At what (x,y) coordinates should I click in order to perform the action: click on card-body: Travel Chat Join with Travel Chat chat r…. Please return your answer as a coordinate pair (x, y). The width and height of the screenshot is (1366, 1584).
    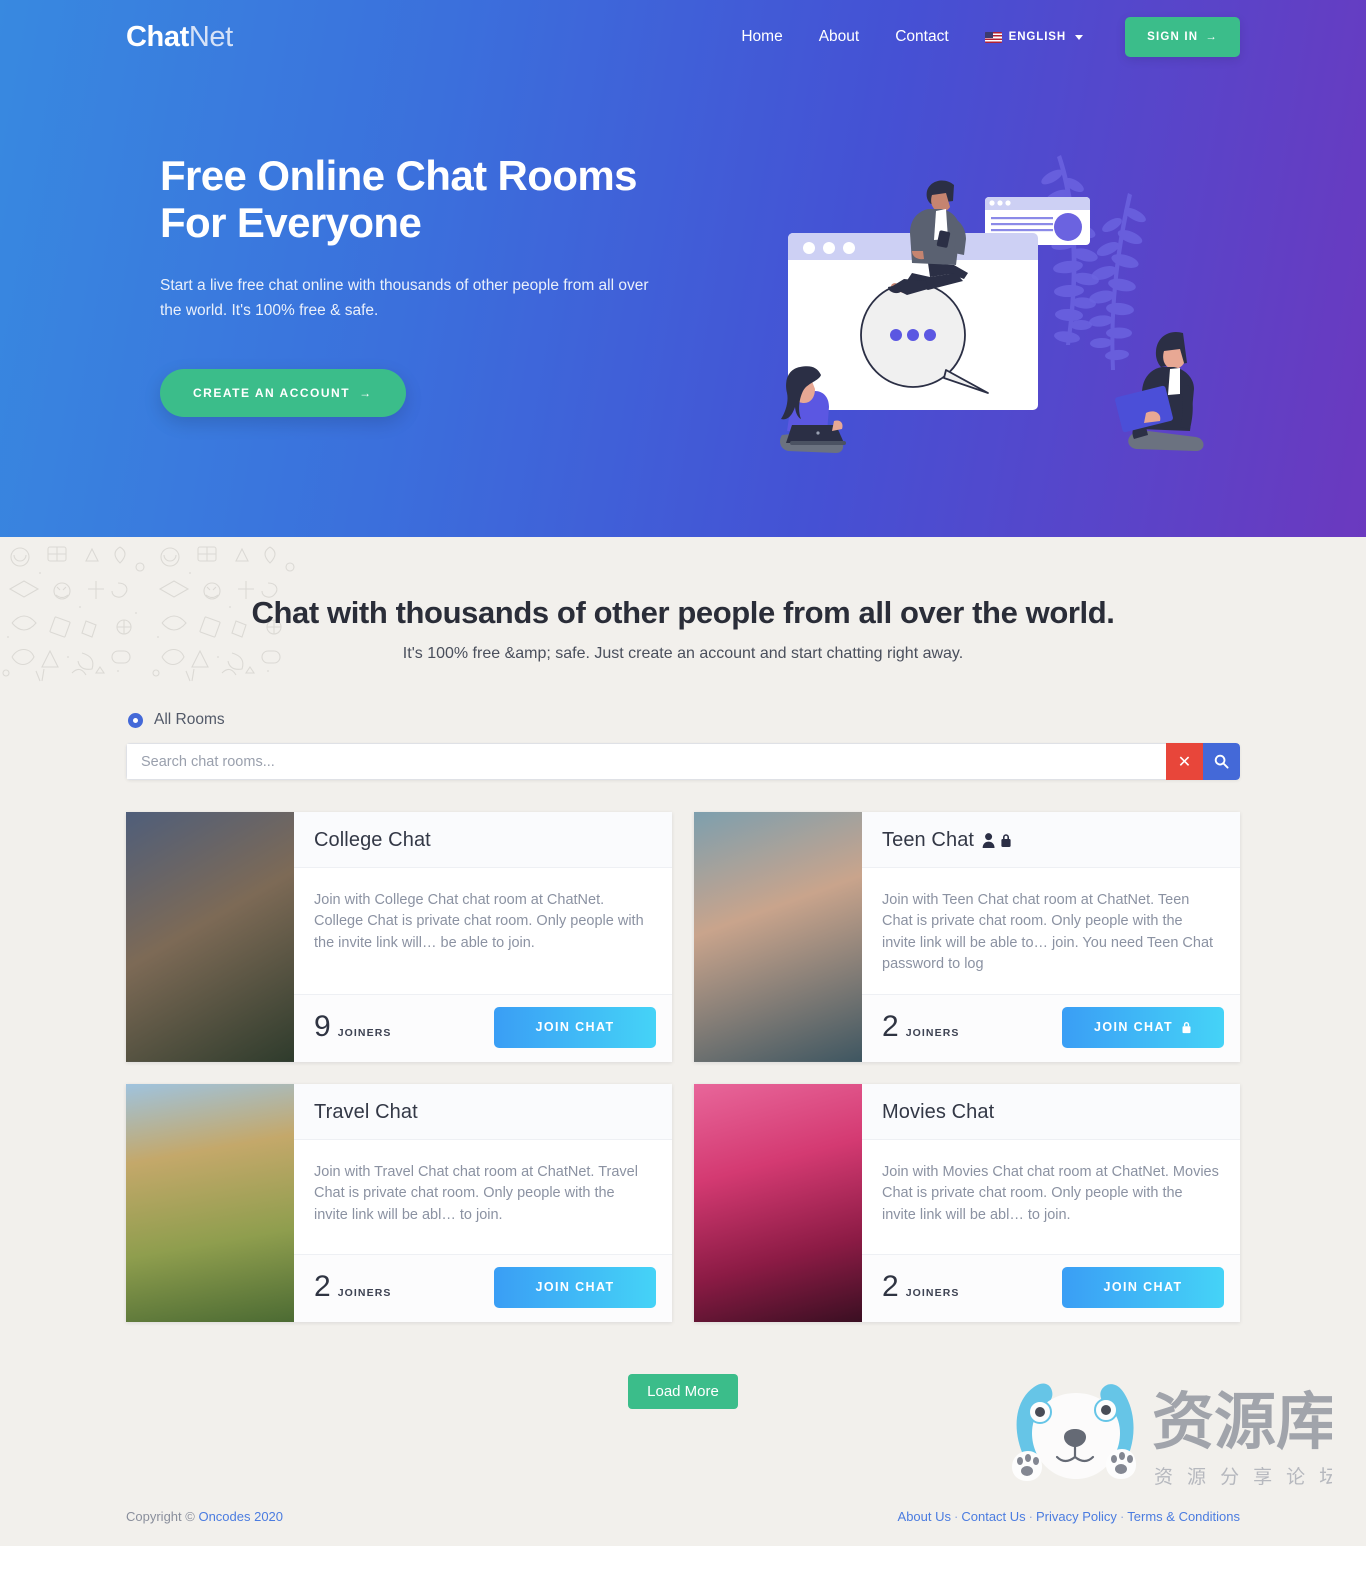
    Looking at the image, I should click on (483, 1202).